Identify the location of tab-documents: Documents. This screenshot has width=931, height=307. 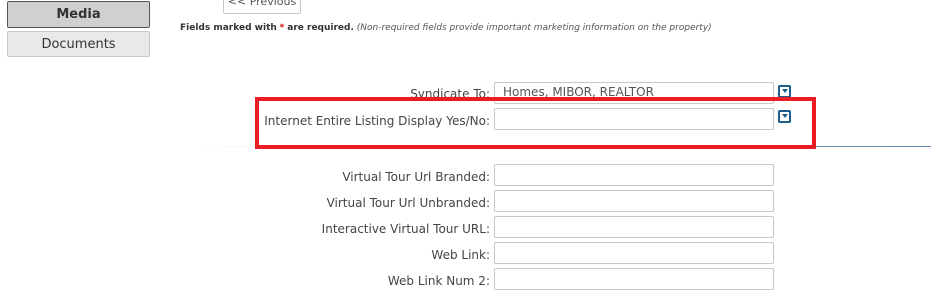
(78, 44).